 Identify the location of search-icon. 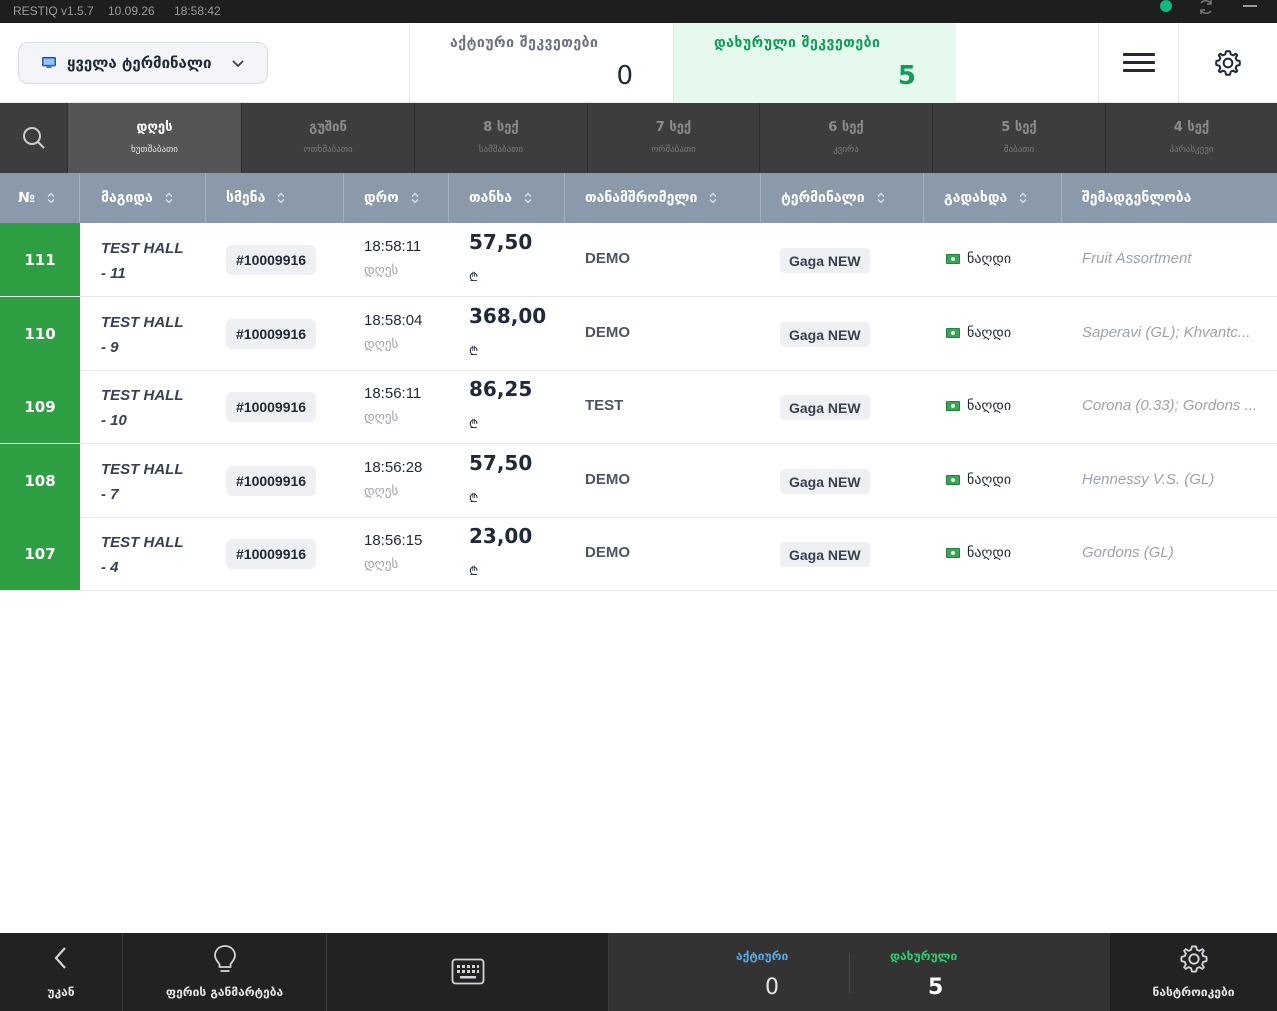
(33, 138).